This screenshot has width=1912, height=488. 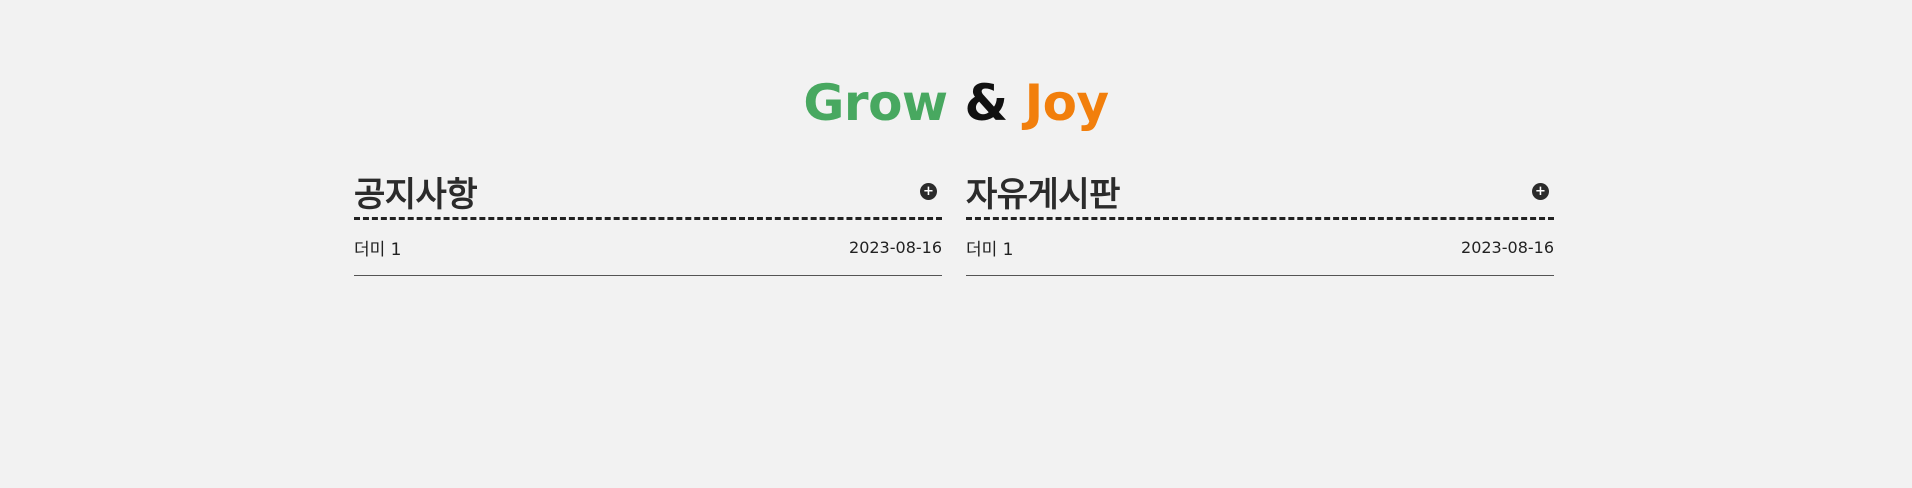 I want to click on notice-board: 공지사항 + 더미 1 2023-08-16, so click(x=648, y=222).